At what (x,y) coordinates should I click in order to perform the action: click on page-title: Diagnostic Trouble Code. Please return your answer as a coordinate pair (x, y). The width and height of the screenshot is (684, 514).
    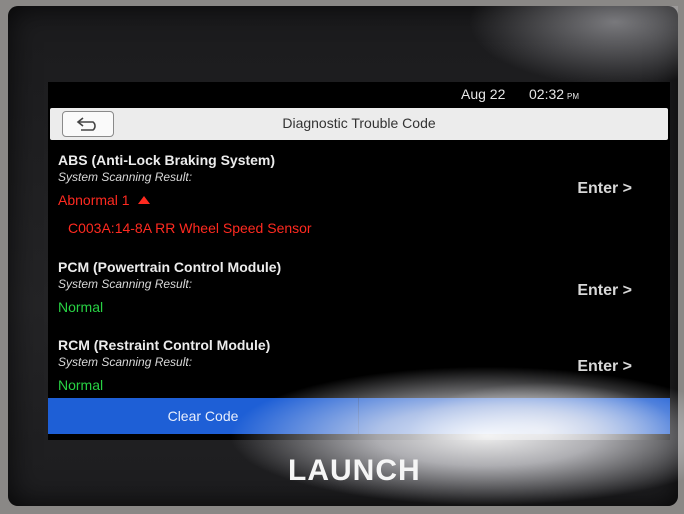
    Looking at the image, I should click on (359, 123).